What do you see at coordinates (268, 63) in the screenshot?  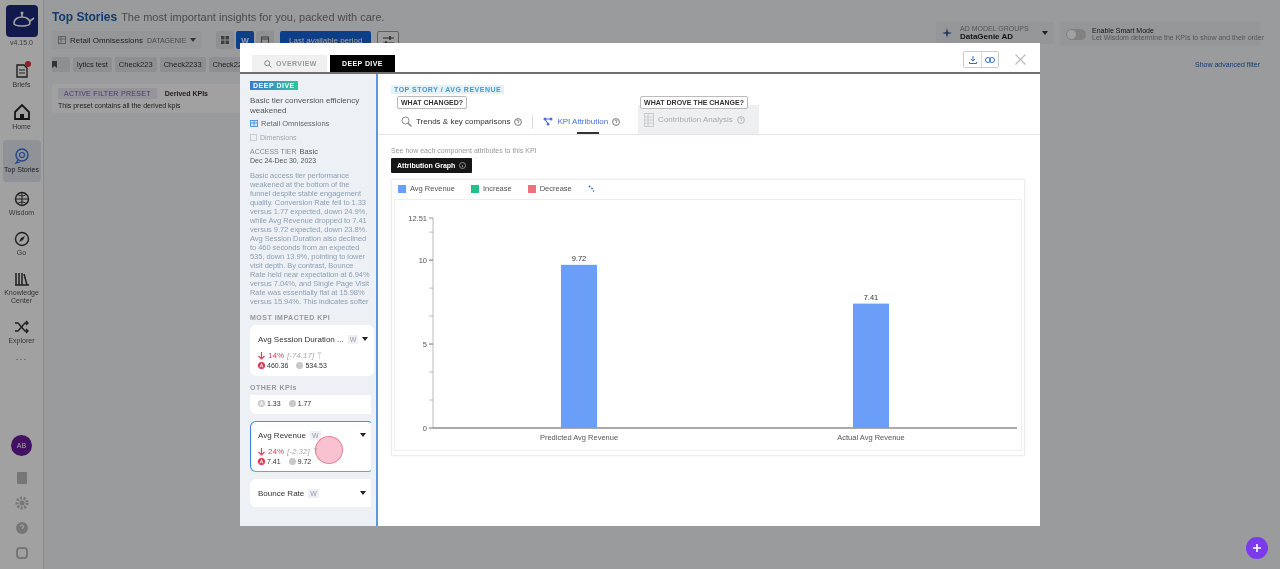 I see `search-icon` at bounding box center [268, 63].